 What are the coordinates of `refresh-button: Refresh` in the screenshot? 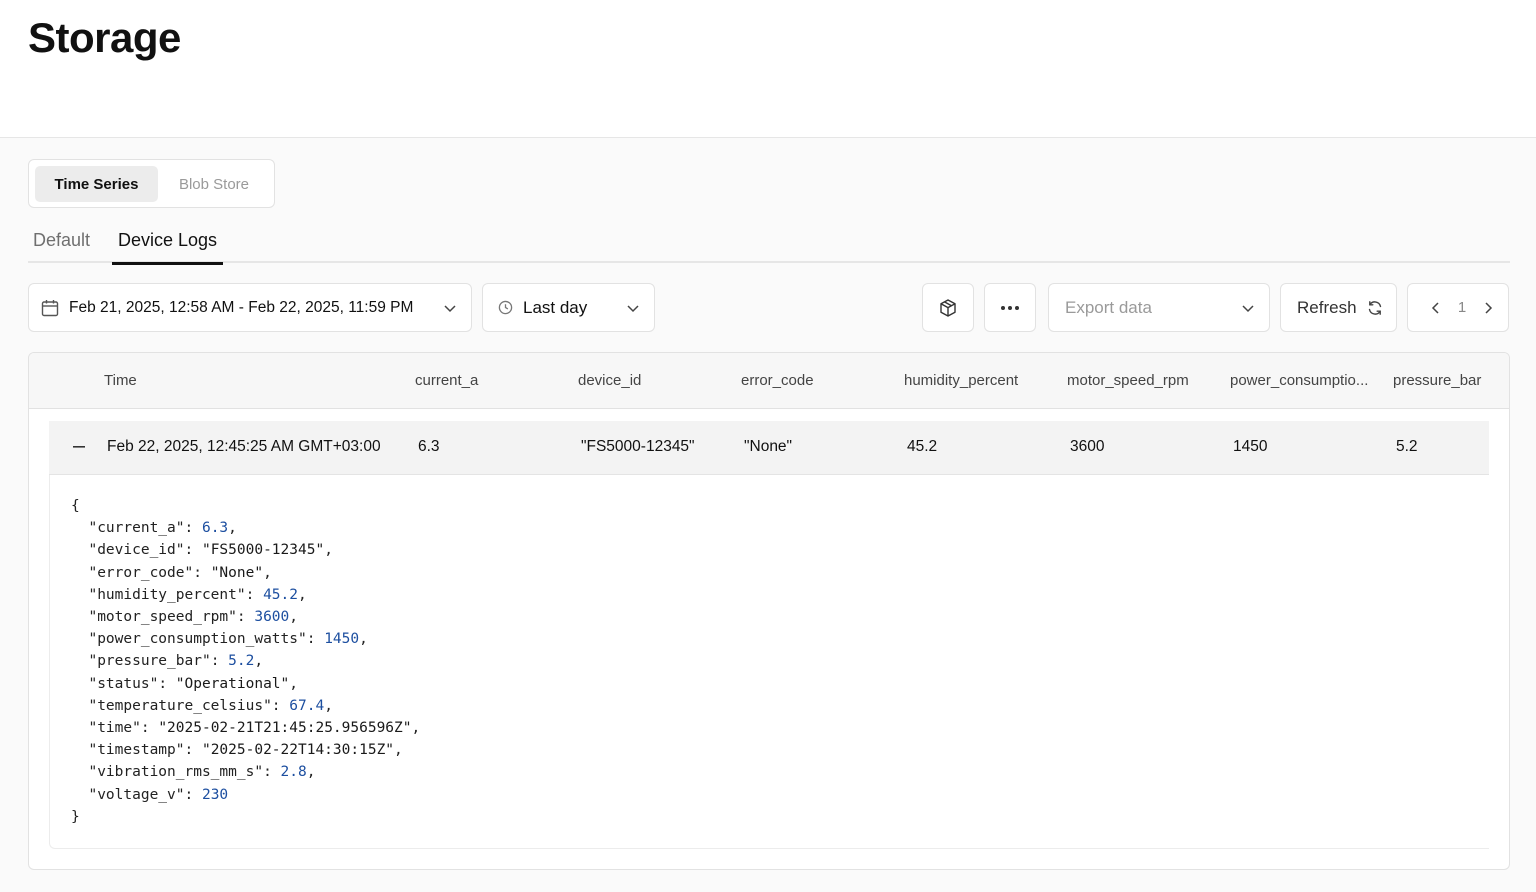 It's located at (1338, 307).